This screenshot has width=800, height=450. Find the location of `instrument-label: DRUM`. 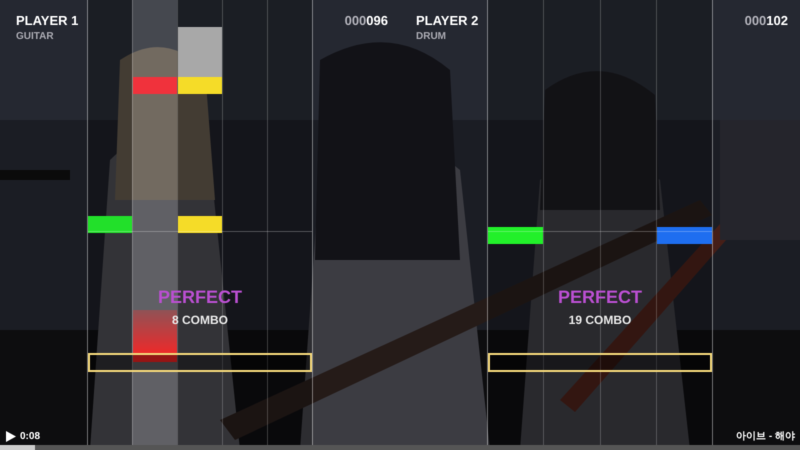

instrument-label: DRUM is located at coordinates (431, 37).